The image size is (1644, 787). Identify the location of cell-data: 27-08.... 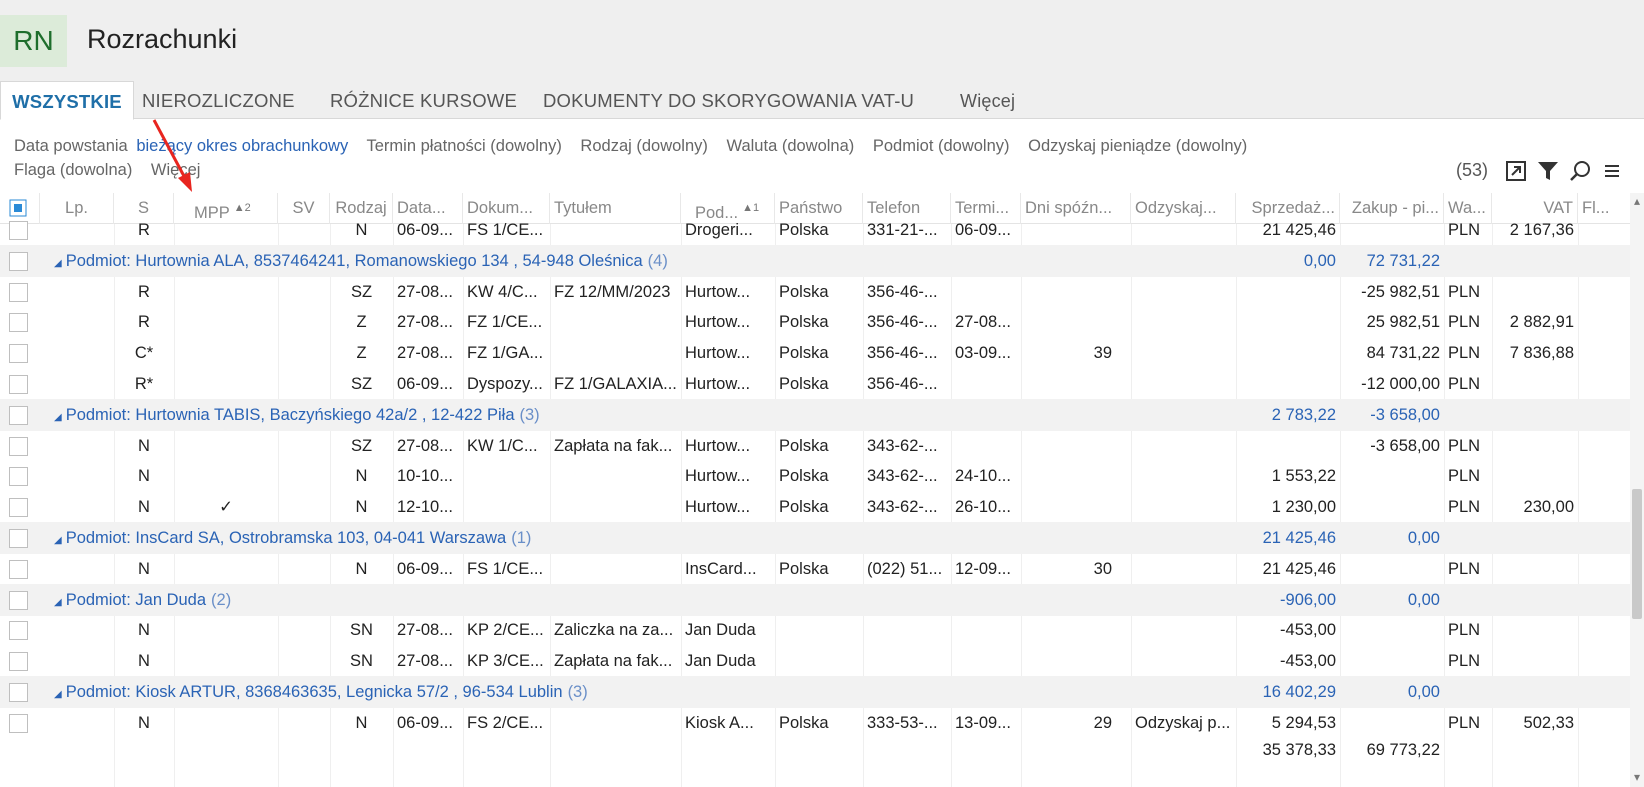
(425, 661).